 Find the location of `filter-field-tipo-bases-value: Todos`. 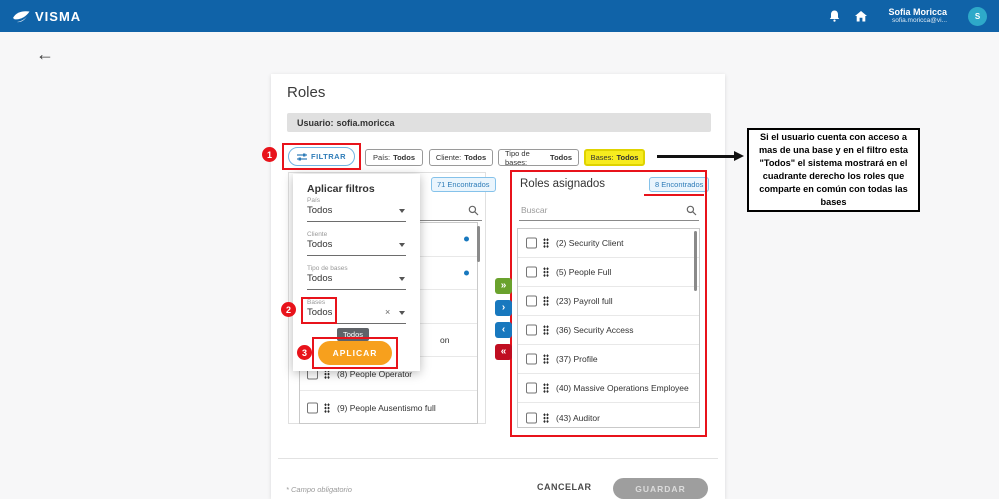

filter-field-tipo-bases-value: Todos is located at coordinates (320, 278).